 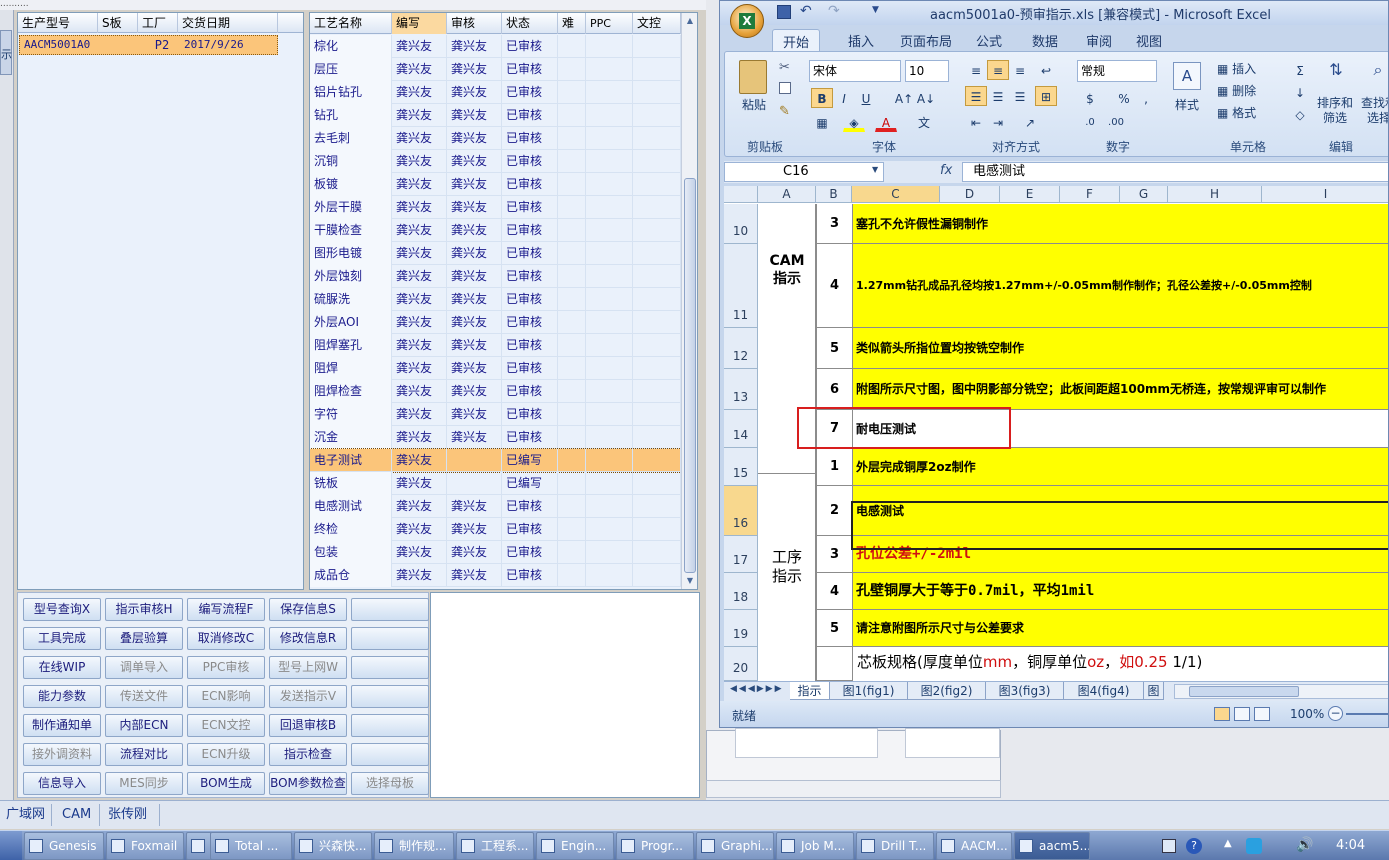 What do you see at coordinates (495, 115) in the screenshot?
I see `table-row: 钻孔 龚兴友 龚兴友 已审核` at bounding box center [495, 115].